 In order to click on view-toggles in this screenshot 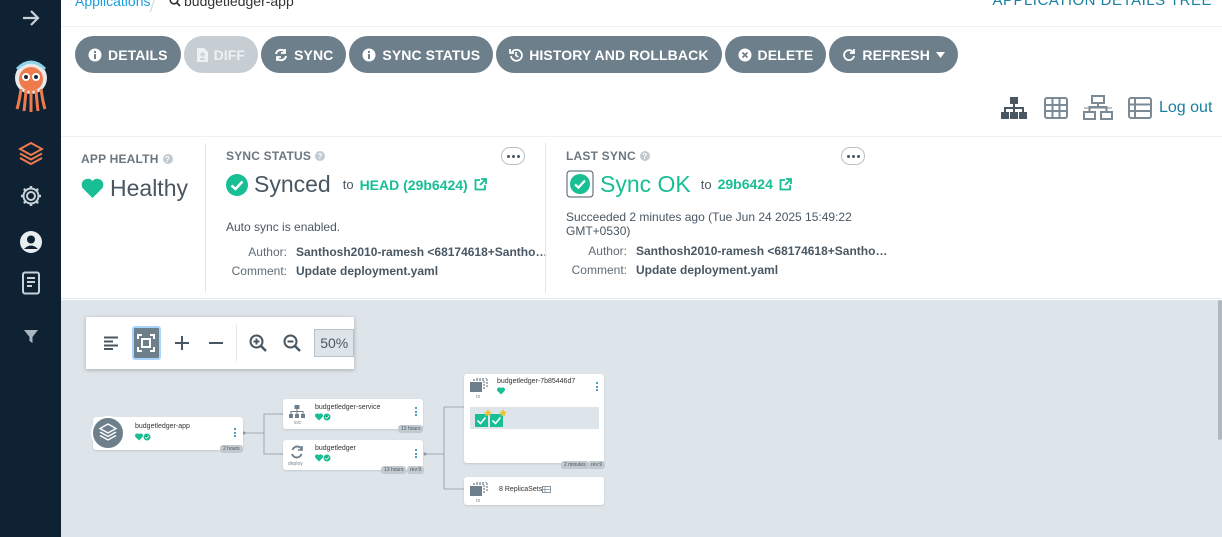, I will do `click(1077, 108)`.